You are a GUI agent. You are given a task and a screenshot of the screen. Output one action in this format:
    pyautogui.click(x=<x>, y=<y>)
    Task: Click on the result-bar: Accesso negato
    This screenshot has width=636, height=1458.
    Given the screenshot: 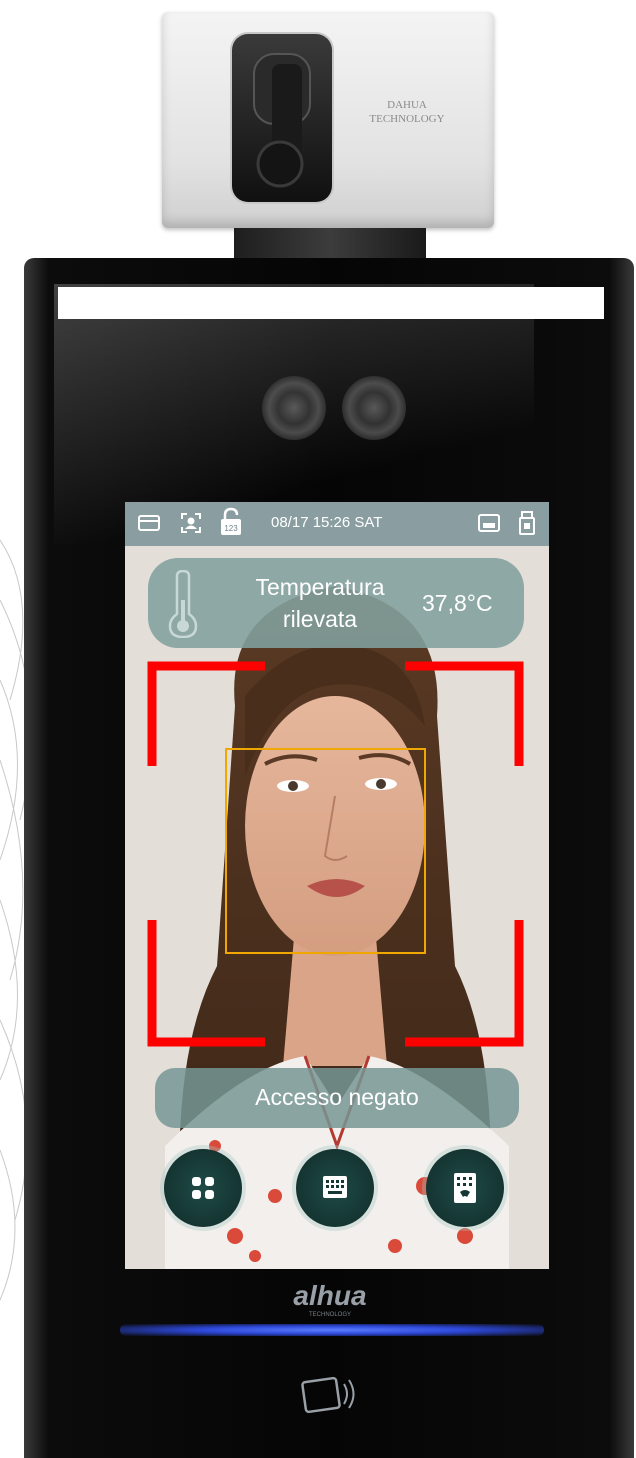 What is the action you would take?
    pyautogui.click(x=337, y=1098)
    